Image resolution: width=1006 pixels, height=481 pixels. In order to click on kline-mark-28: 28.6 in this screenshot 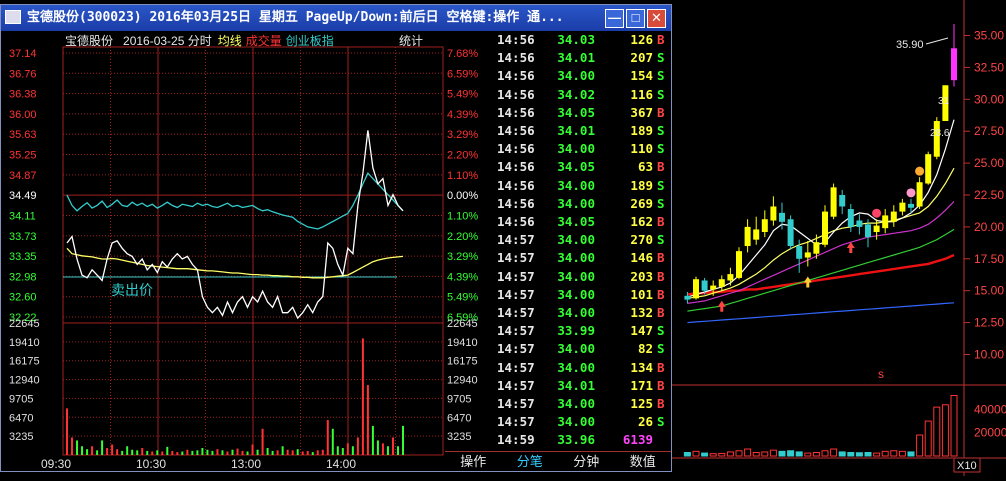, I will do `click(940, 133)`.